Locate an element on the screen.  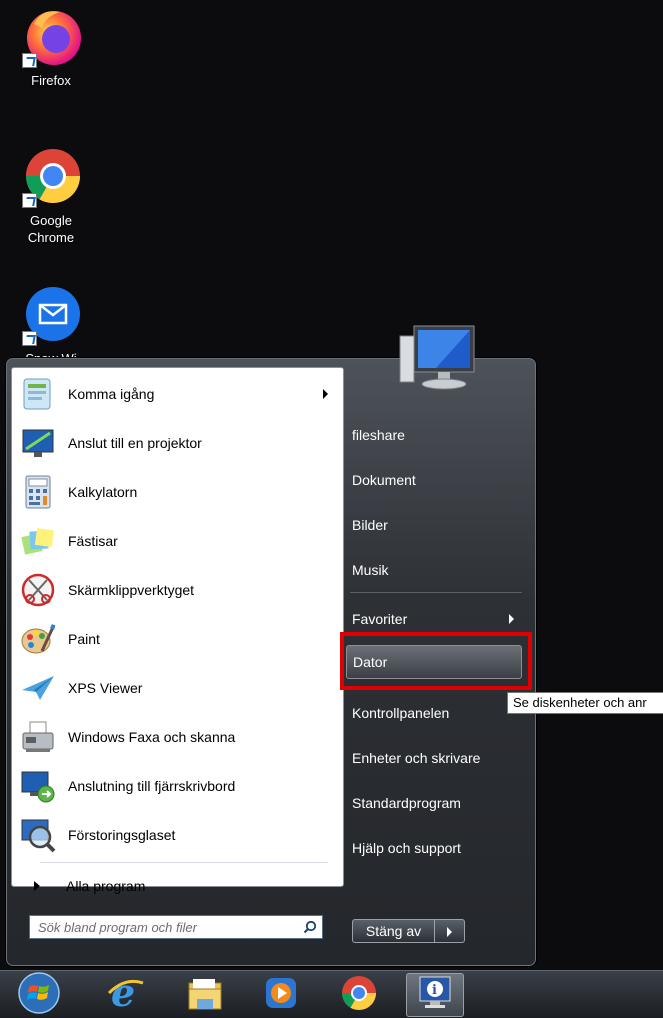
programs-divider is located at coordinates (184, 862).